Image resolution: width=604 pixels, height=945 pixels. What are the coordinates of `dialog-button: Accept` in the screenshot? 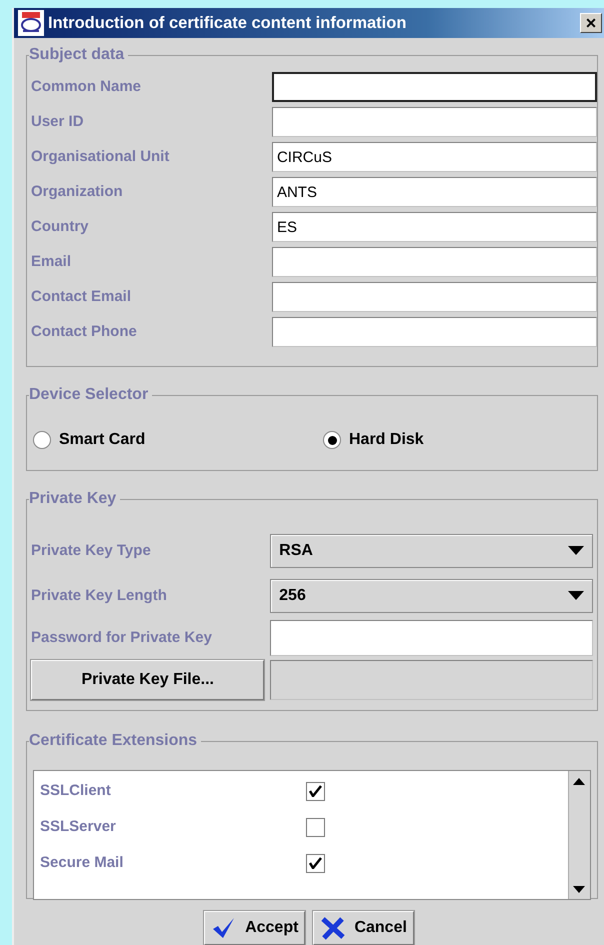 It's located at (255, 928).